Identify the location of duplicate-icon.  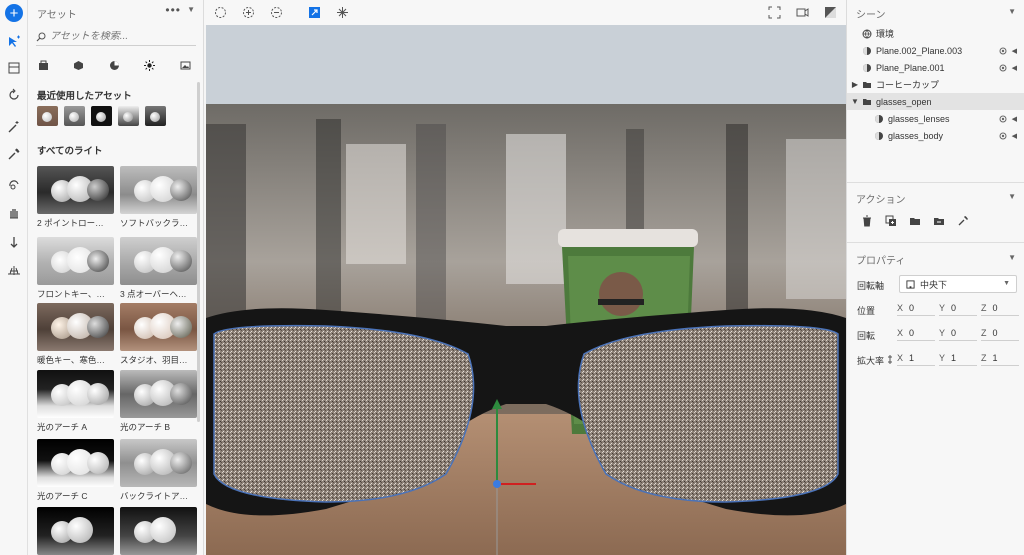
(891, 221).